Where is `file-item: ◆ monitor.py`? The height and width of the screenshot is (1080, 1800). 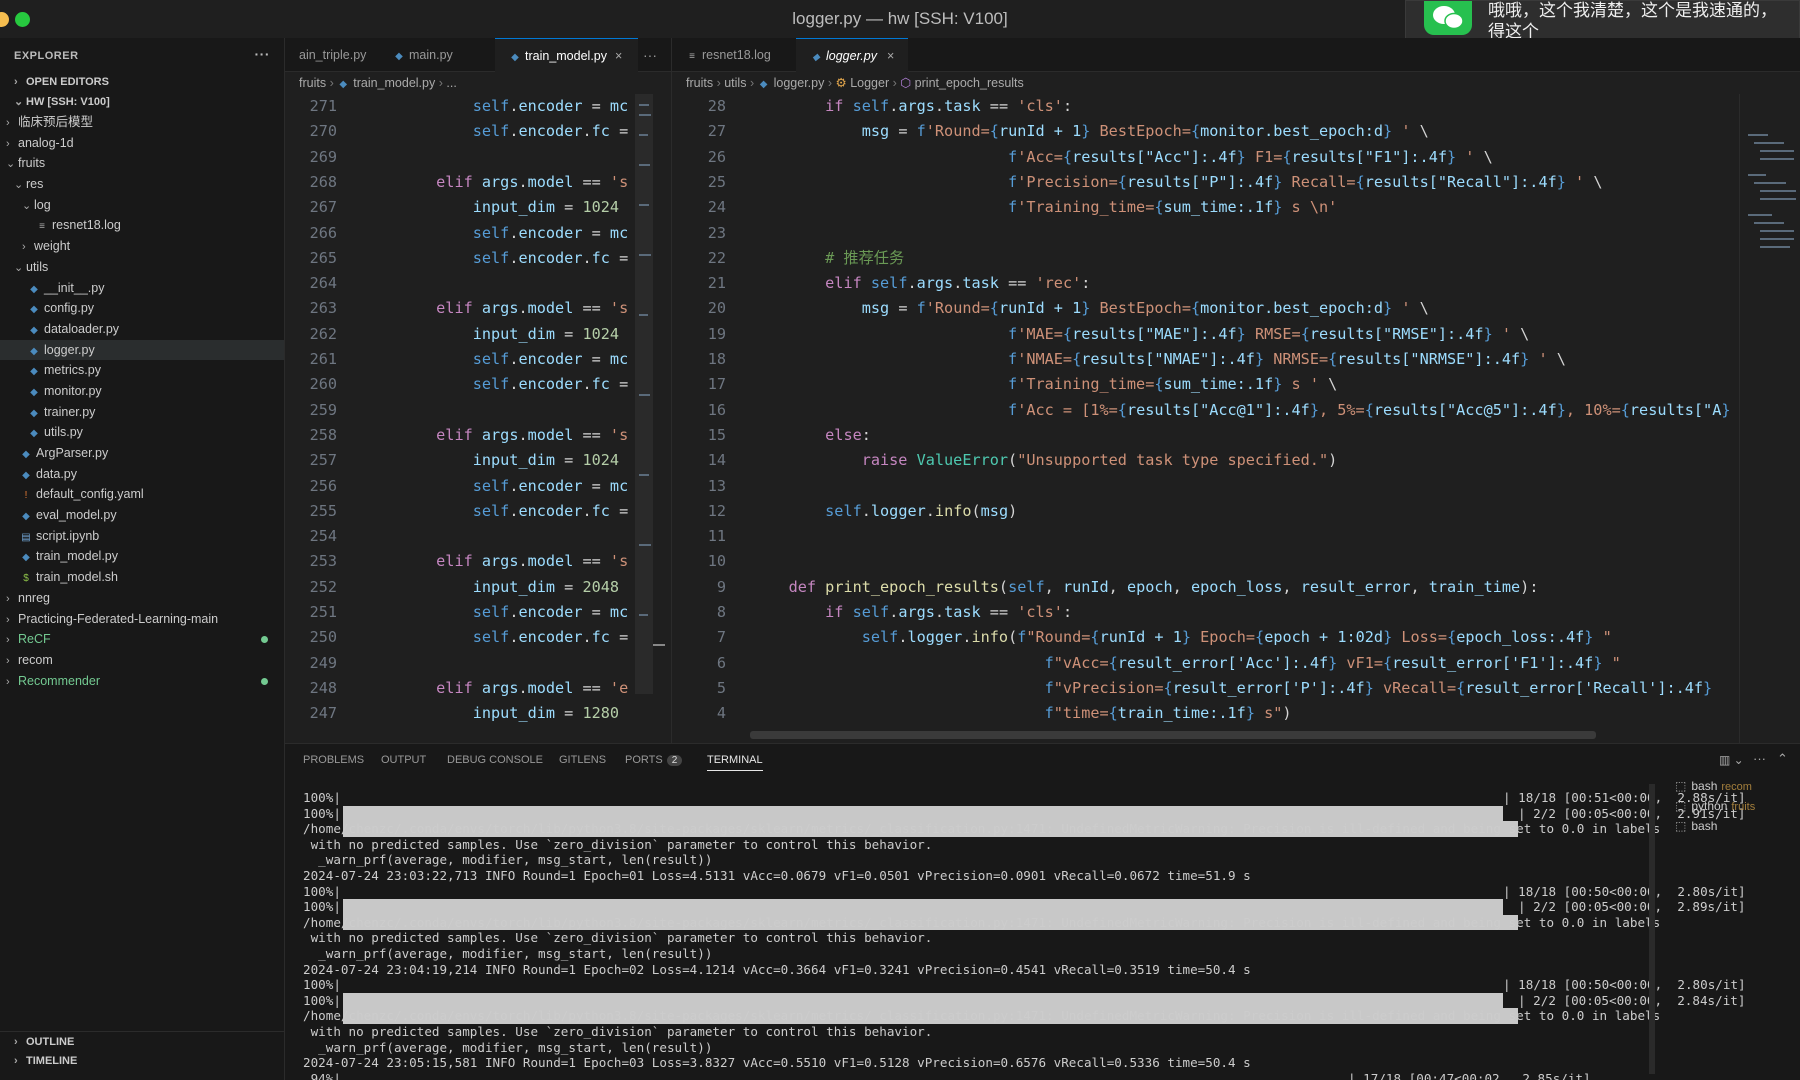
file-item: ◆ monitor.py is located at coordinates (142, 391).